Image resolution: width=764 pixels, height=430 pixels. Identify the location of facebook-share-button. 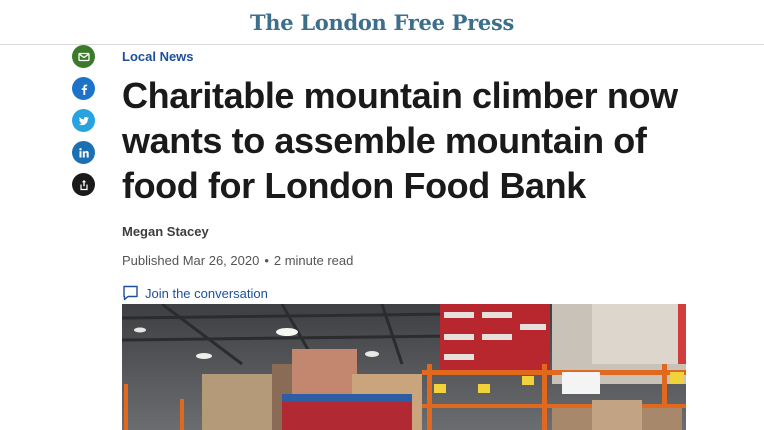
(83, 88).